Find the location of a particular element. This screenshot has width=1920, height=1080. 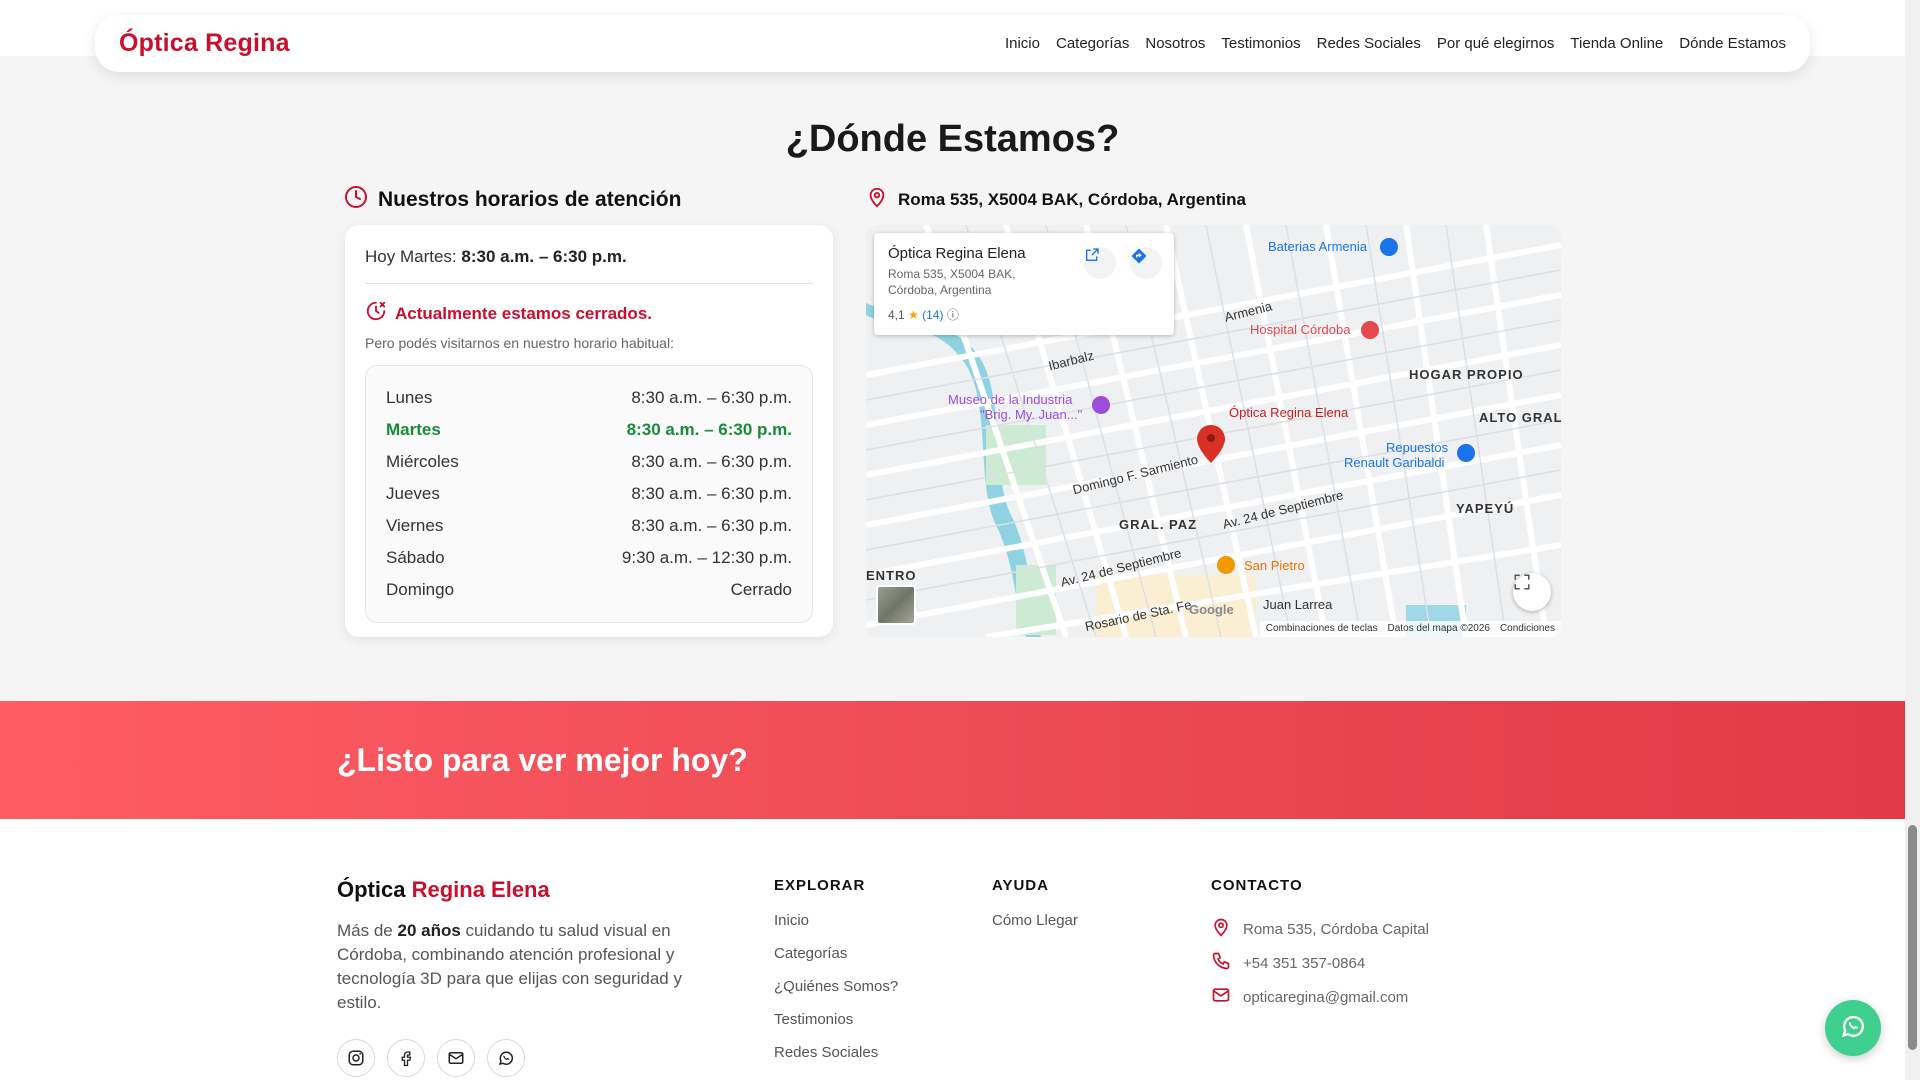

nav-link-tienda-online: Tienda Online is located at coordinates (1616, 43).